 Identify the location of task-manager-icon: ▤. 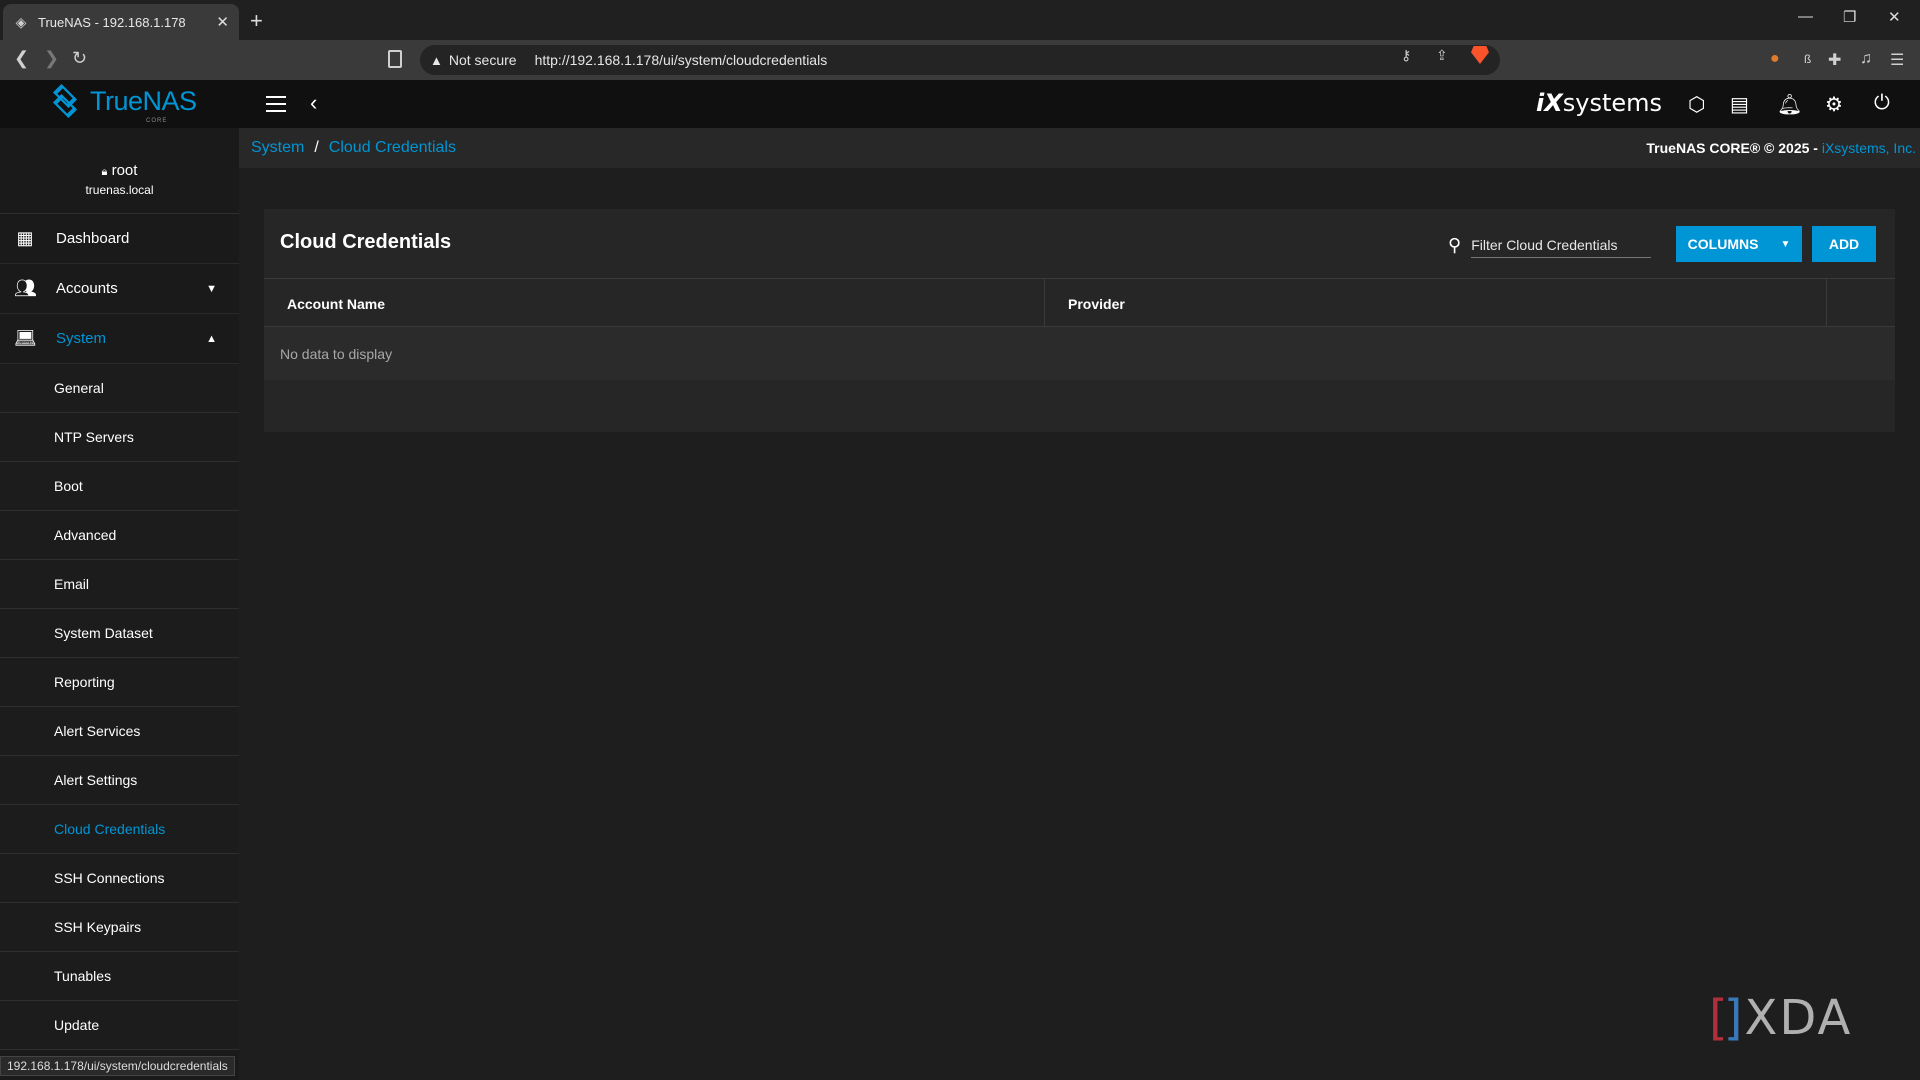
(1739, 104).